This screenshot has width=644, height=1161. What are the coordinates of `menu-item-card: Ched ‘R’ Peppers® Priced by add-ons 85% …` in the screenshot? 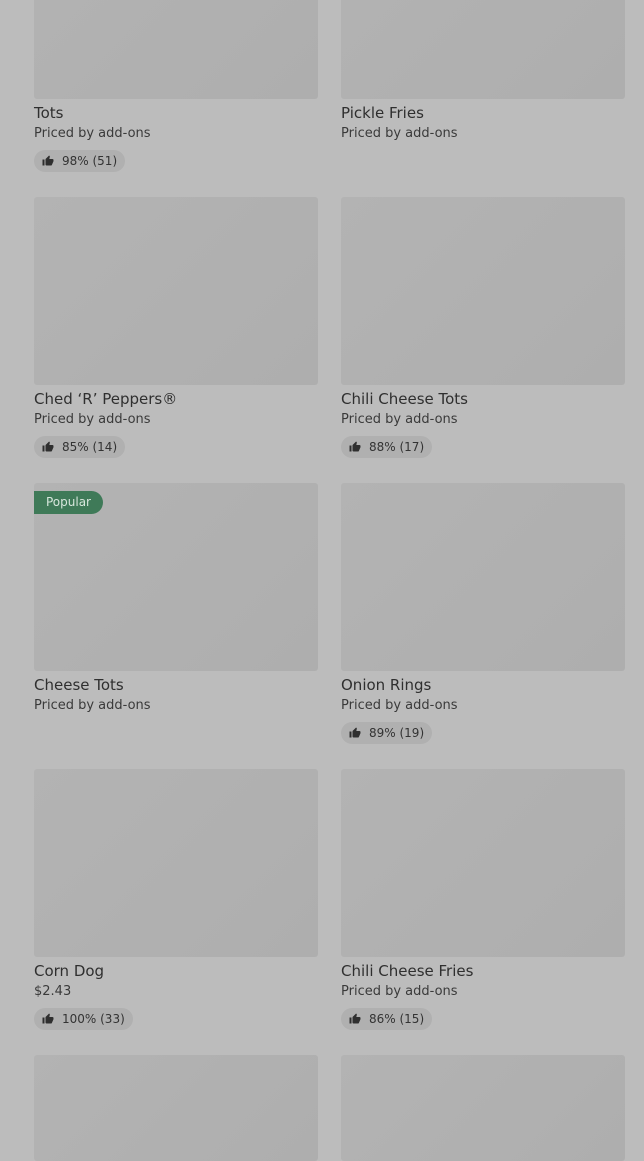 It's located at (176, 327).